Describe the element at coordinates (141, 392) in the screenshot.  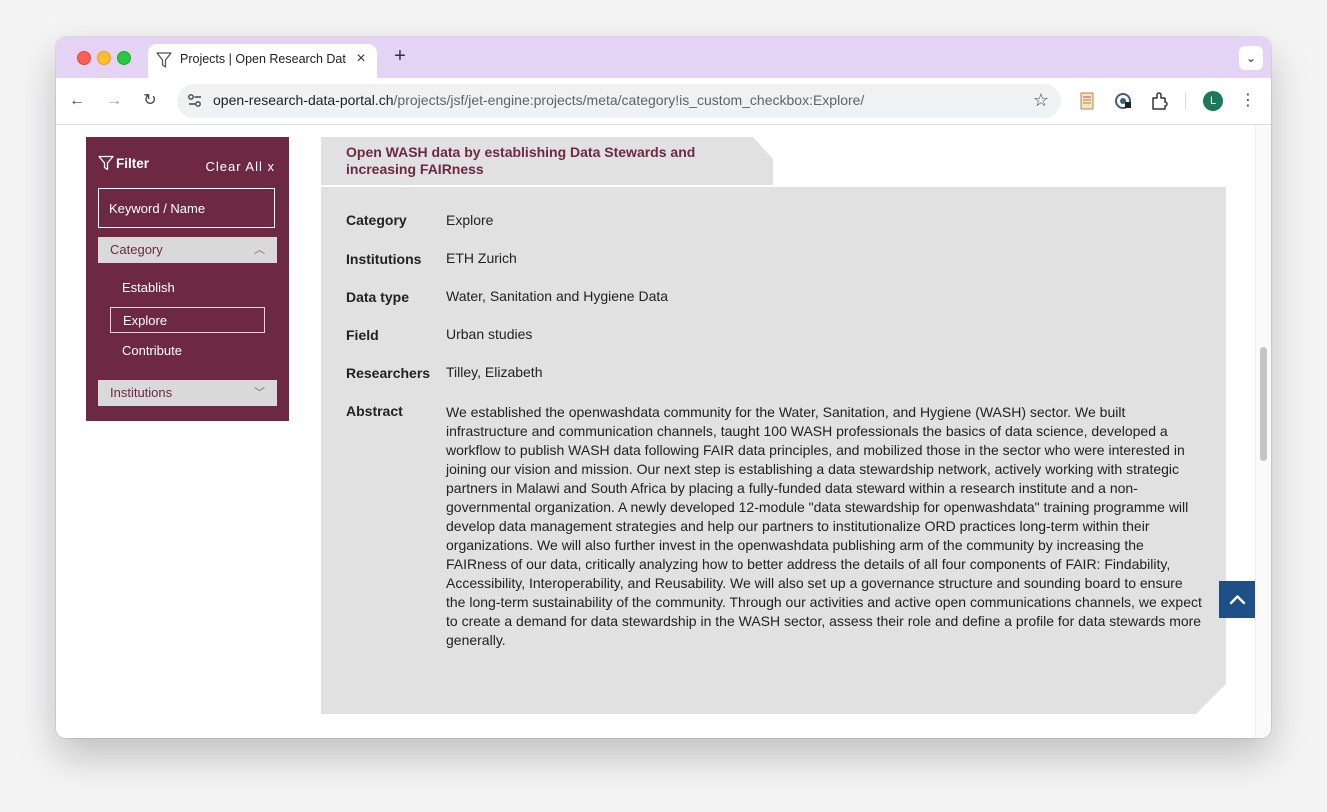
I see `institutions-accordion-label: Institutions` at that location.